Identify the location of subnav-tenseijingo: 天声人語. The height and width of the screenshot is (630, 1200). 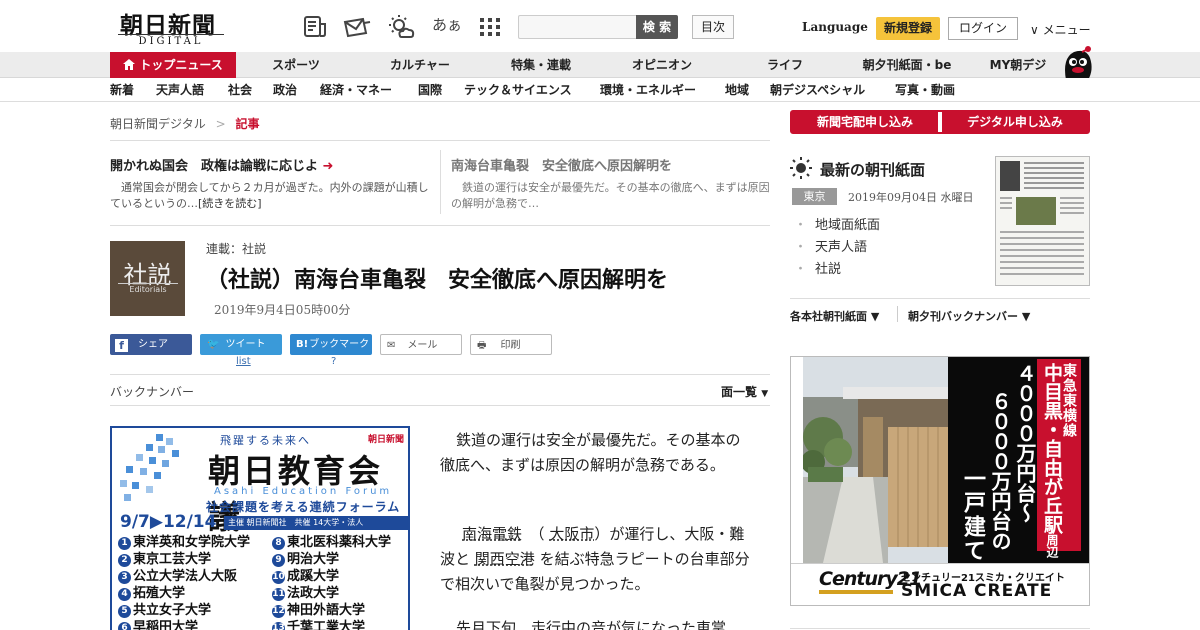
(180, 89).